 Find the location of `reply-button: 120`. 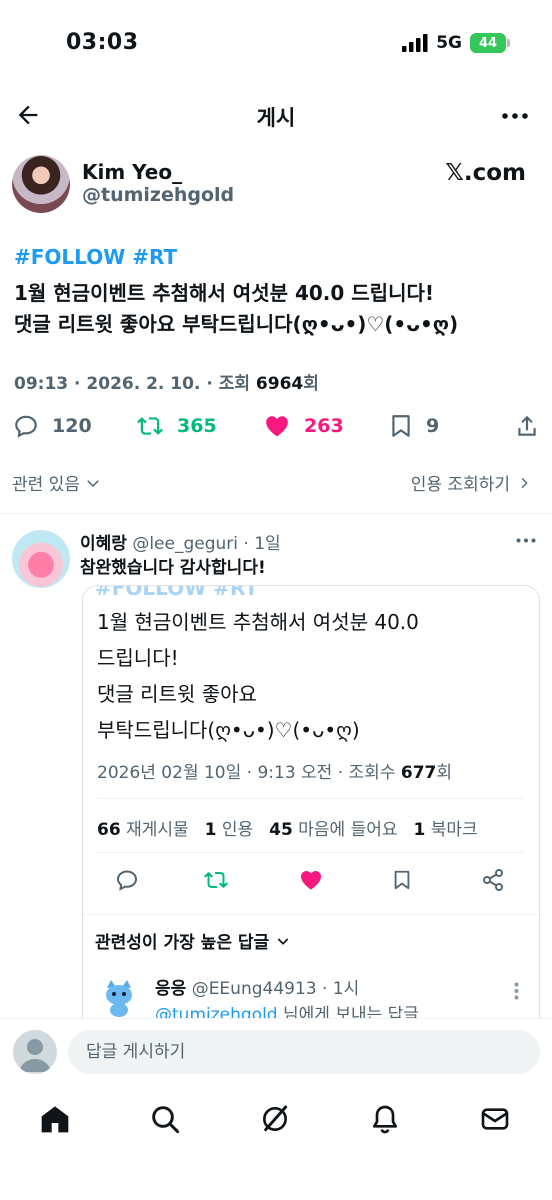

reply-button: 120 is located at coordinates (52, 426).